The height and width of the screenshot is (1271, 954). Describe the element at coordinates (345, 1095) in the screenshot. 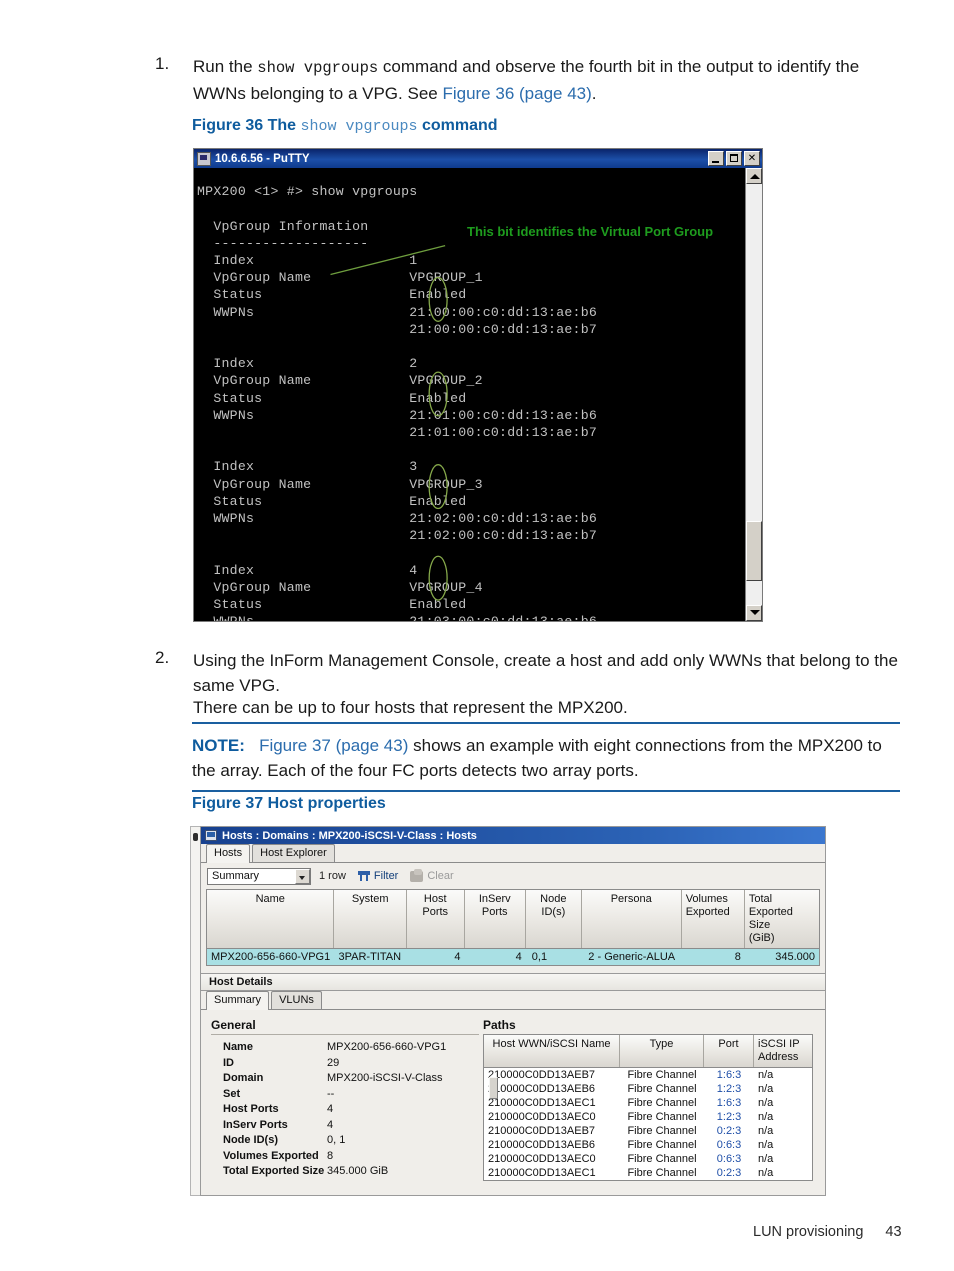

I see `general-row-set: Set --` at that location.